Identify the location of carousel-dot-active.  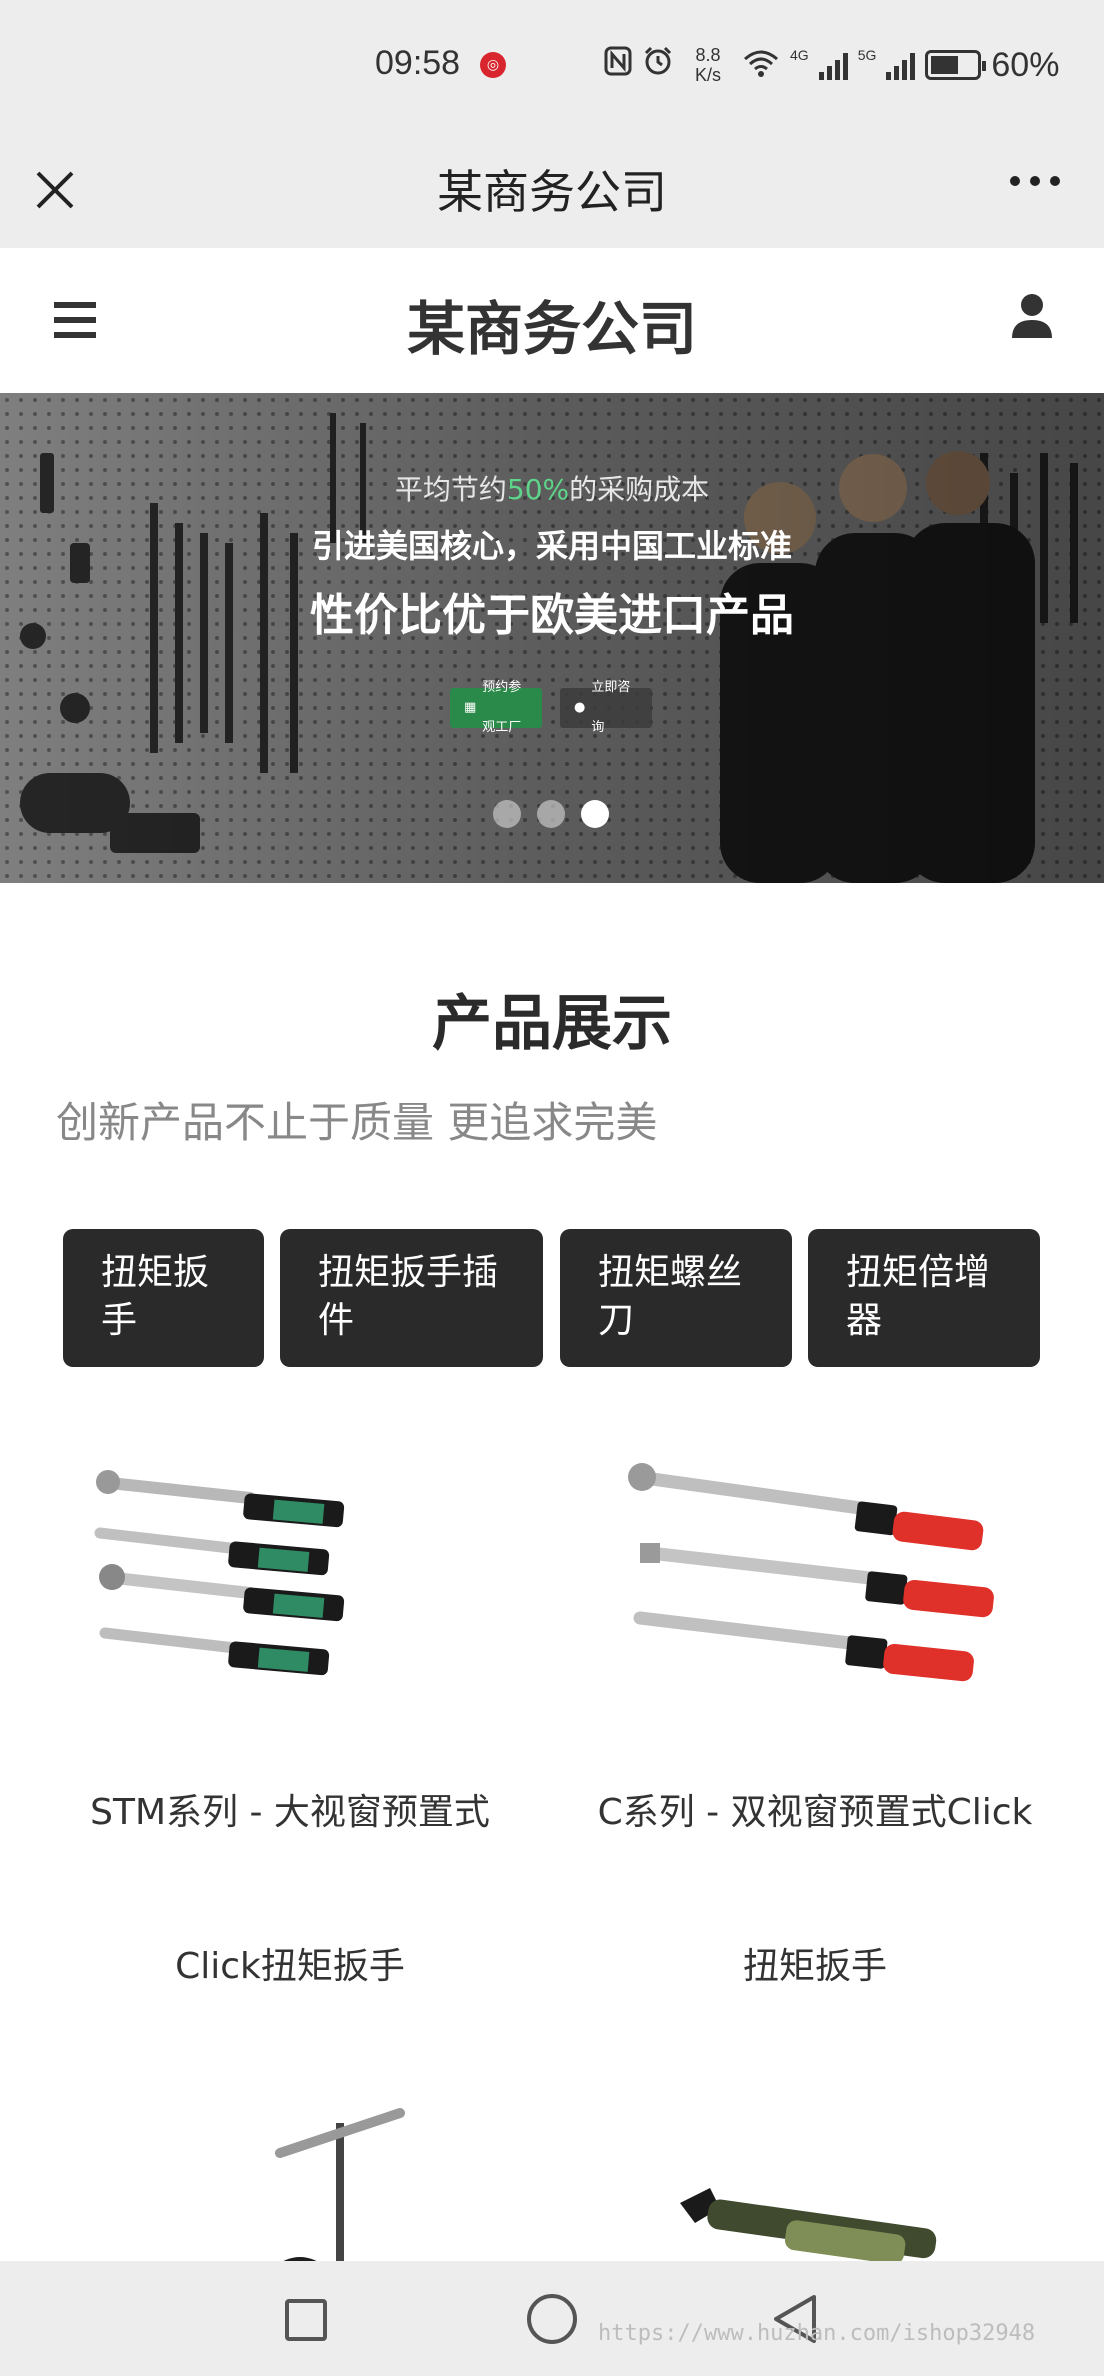
(595, 814).